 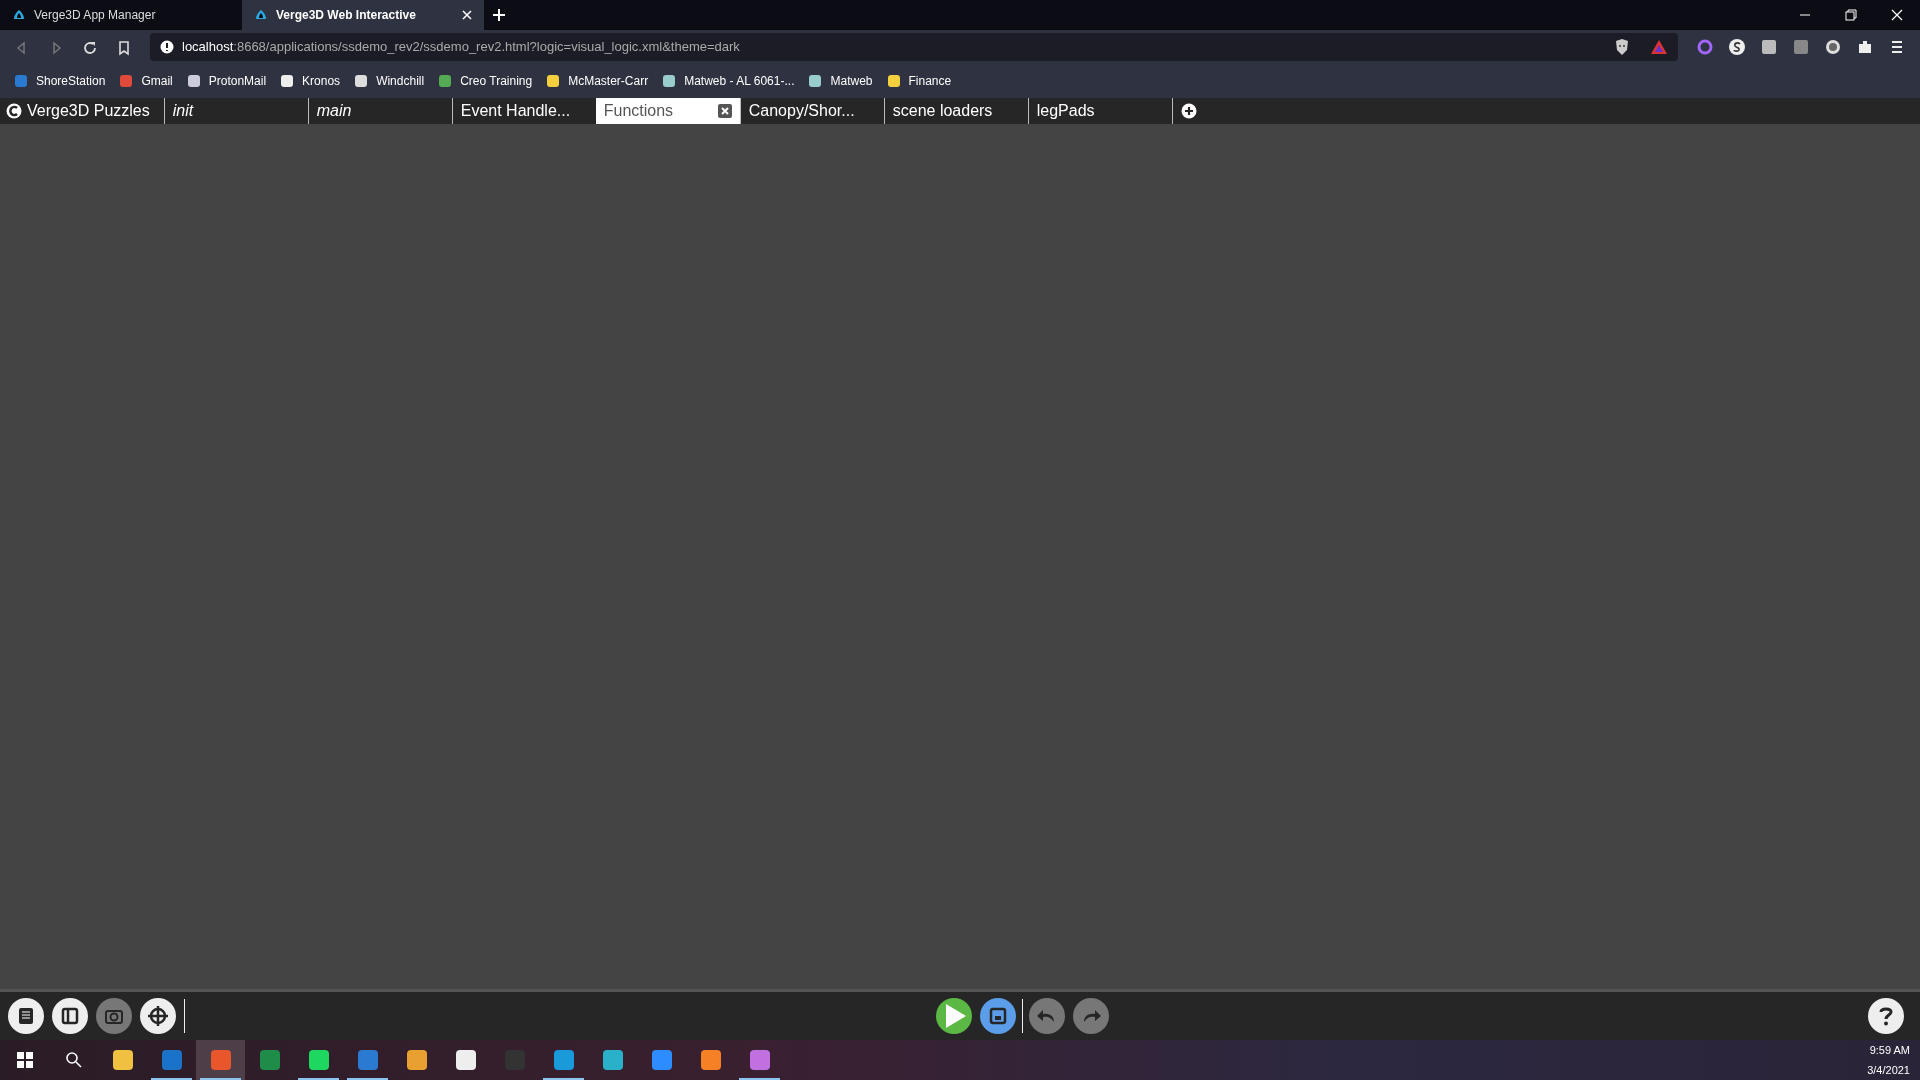 I want to click on bookmark-link: ShoreStation, so click(x=60, y=81).